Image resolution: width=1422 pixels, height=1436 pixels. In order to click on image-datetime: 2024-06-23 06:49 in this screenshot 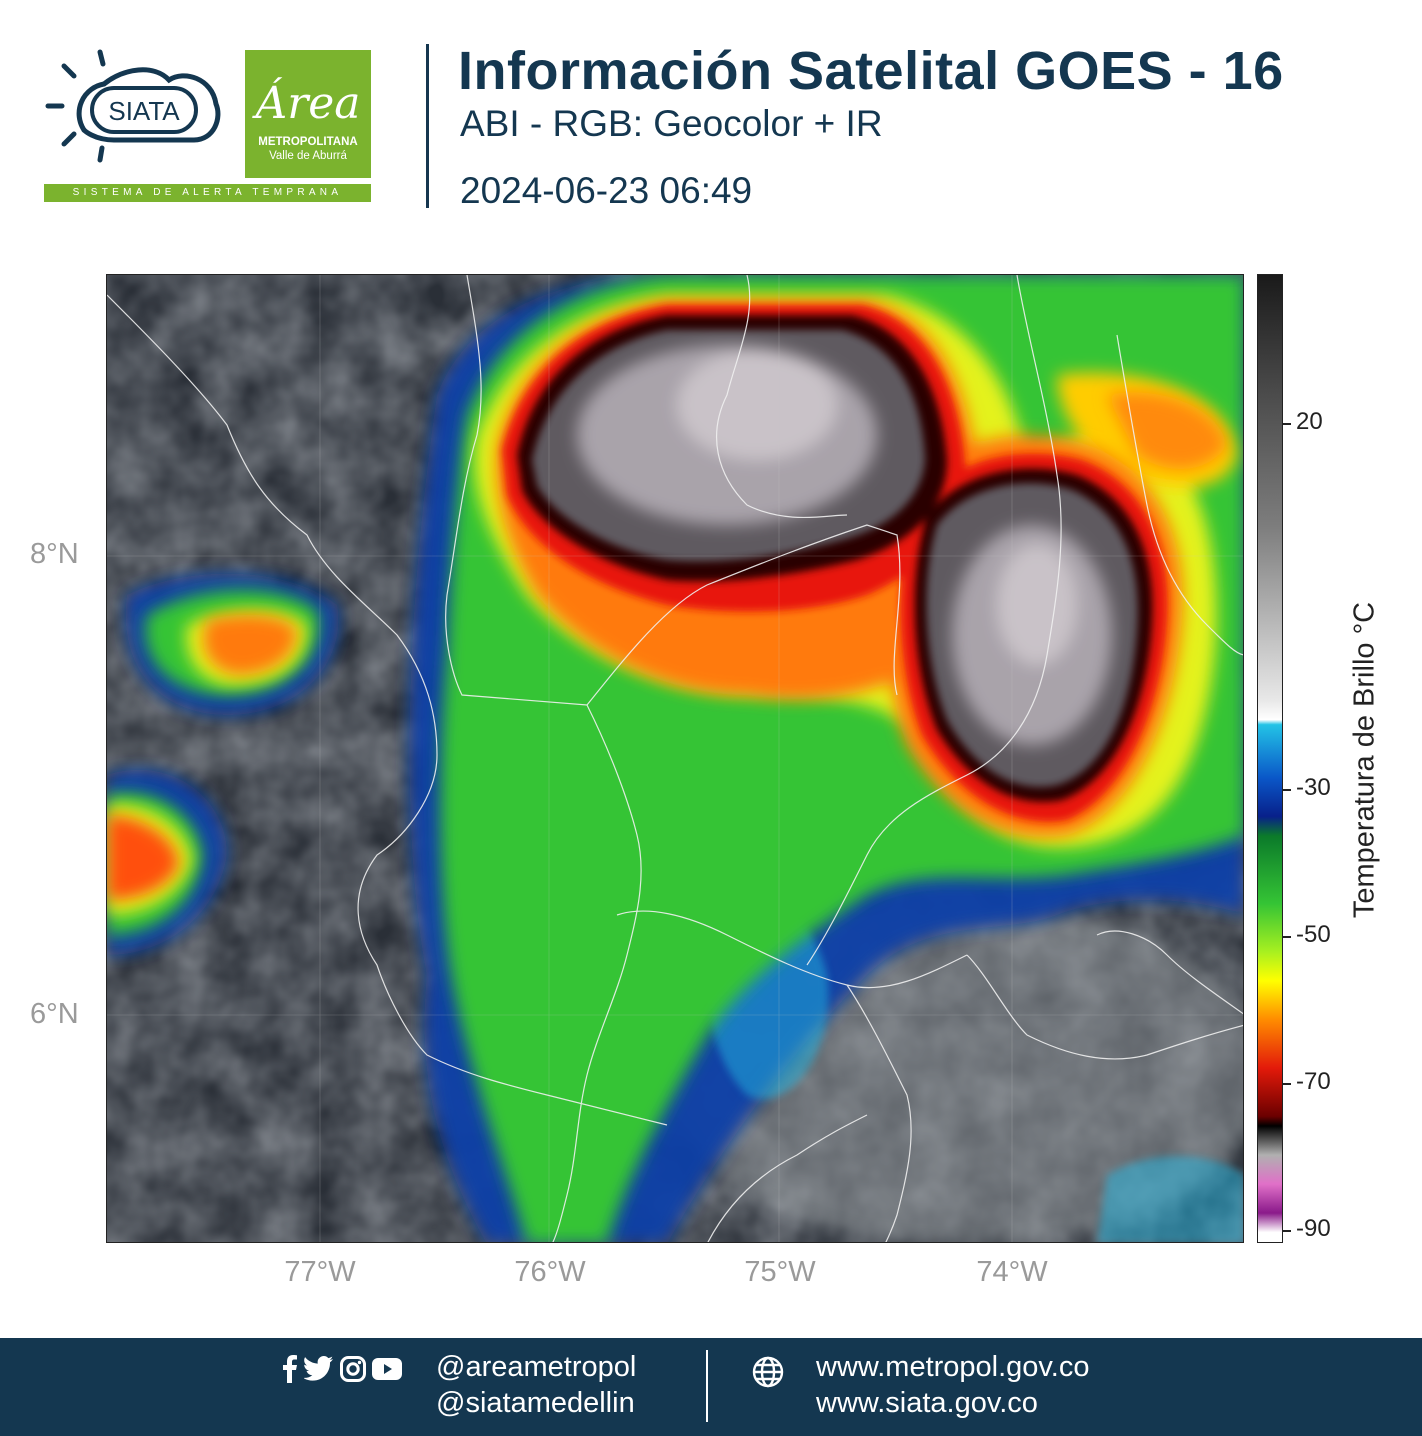, I will do `click(606, 190)`.